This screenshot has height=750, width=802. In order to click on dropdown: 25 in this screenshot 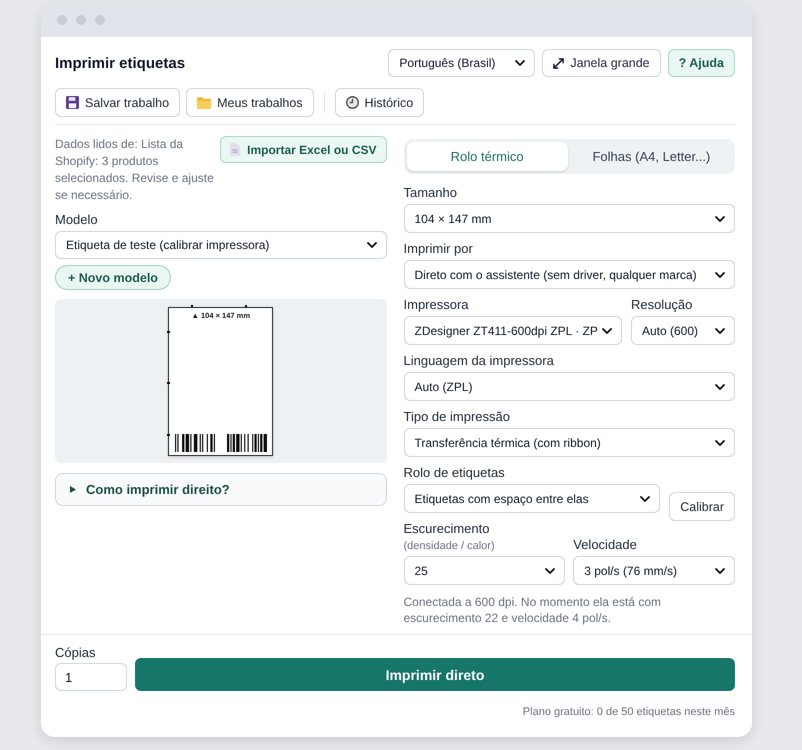, I will do `click(485, 570)`.